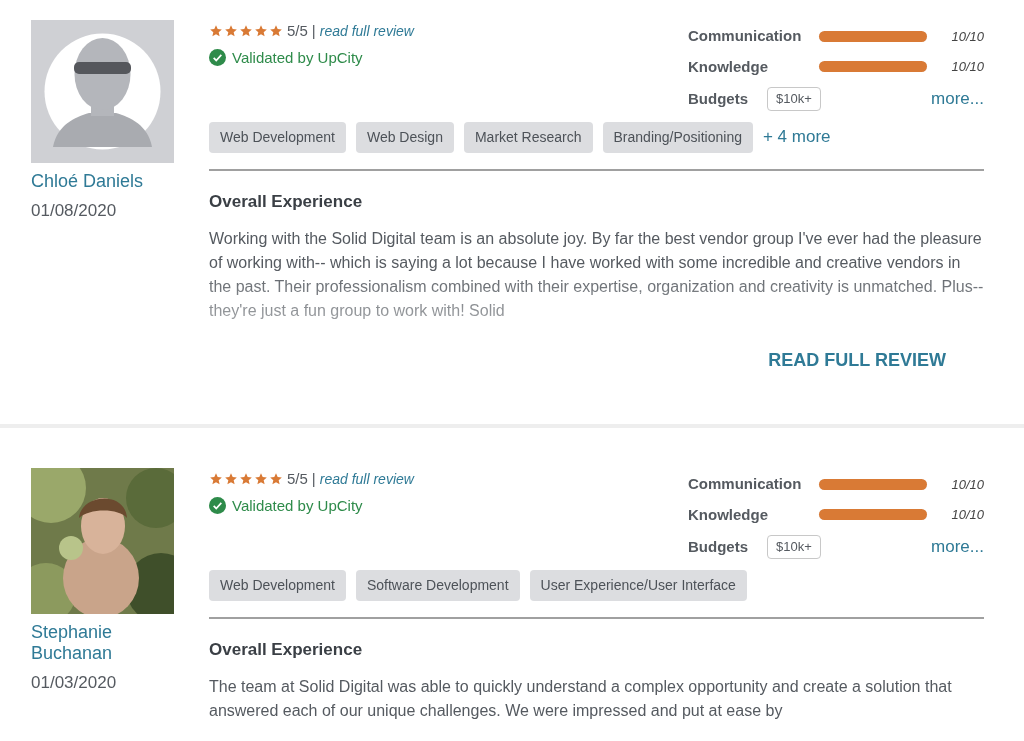 Image resolution: width=1024 pixels, height=741 pixels. Describe the element at coordinates (91, 181) in the screenshot. I see `reviewer-name: Chloé Daniels` at that location.